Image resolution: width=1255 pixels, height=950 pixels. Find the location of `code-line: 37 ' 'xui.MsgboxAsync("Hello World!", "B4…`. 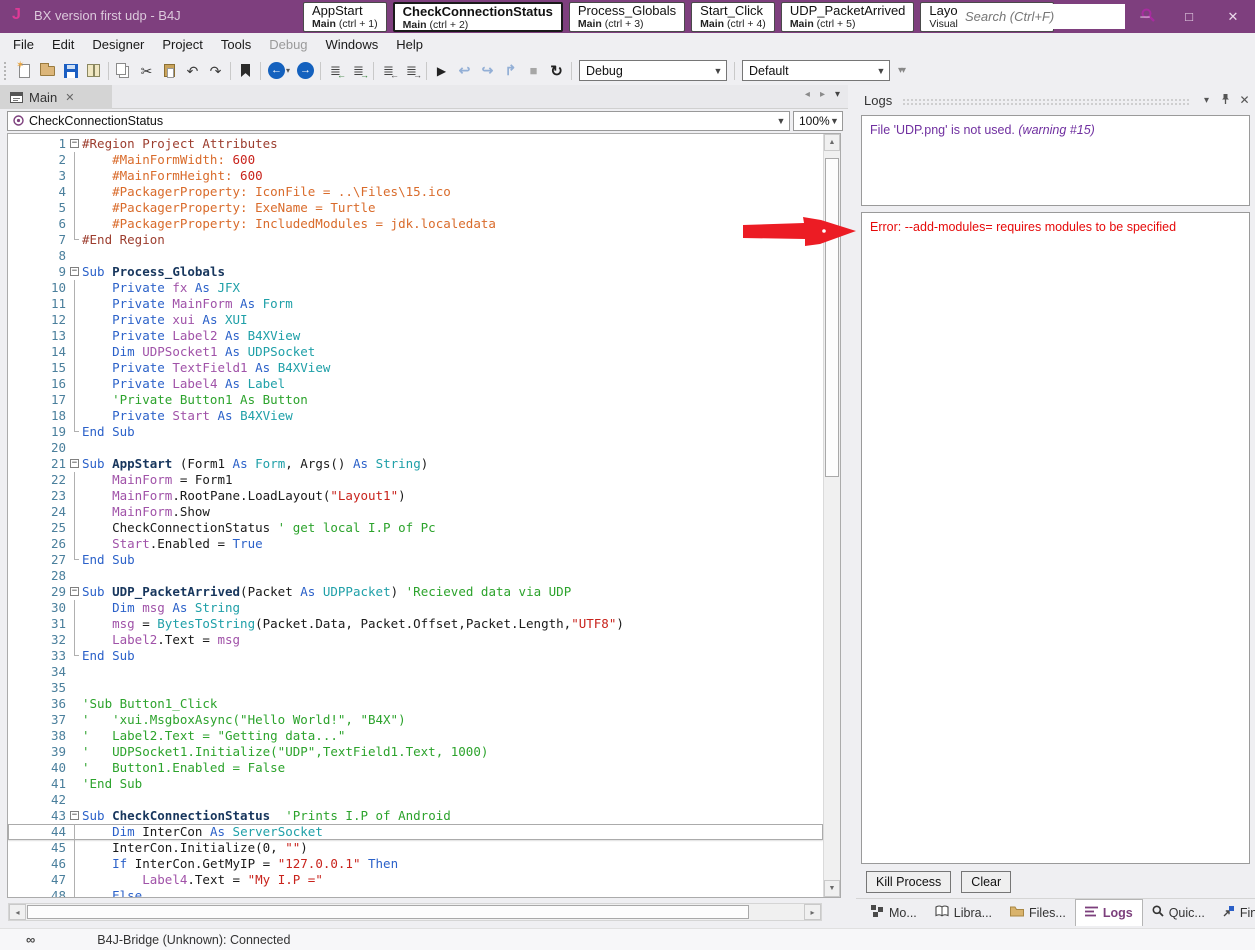

code-line: 37 ' 'xui.MsgboxAsync("Hello World!", "B4… is located at coordinates (415, 720).